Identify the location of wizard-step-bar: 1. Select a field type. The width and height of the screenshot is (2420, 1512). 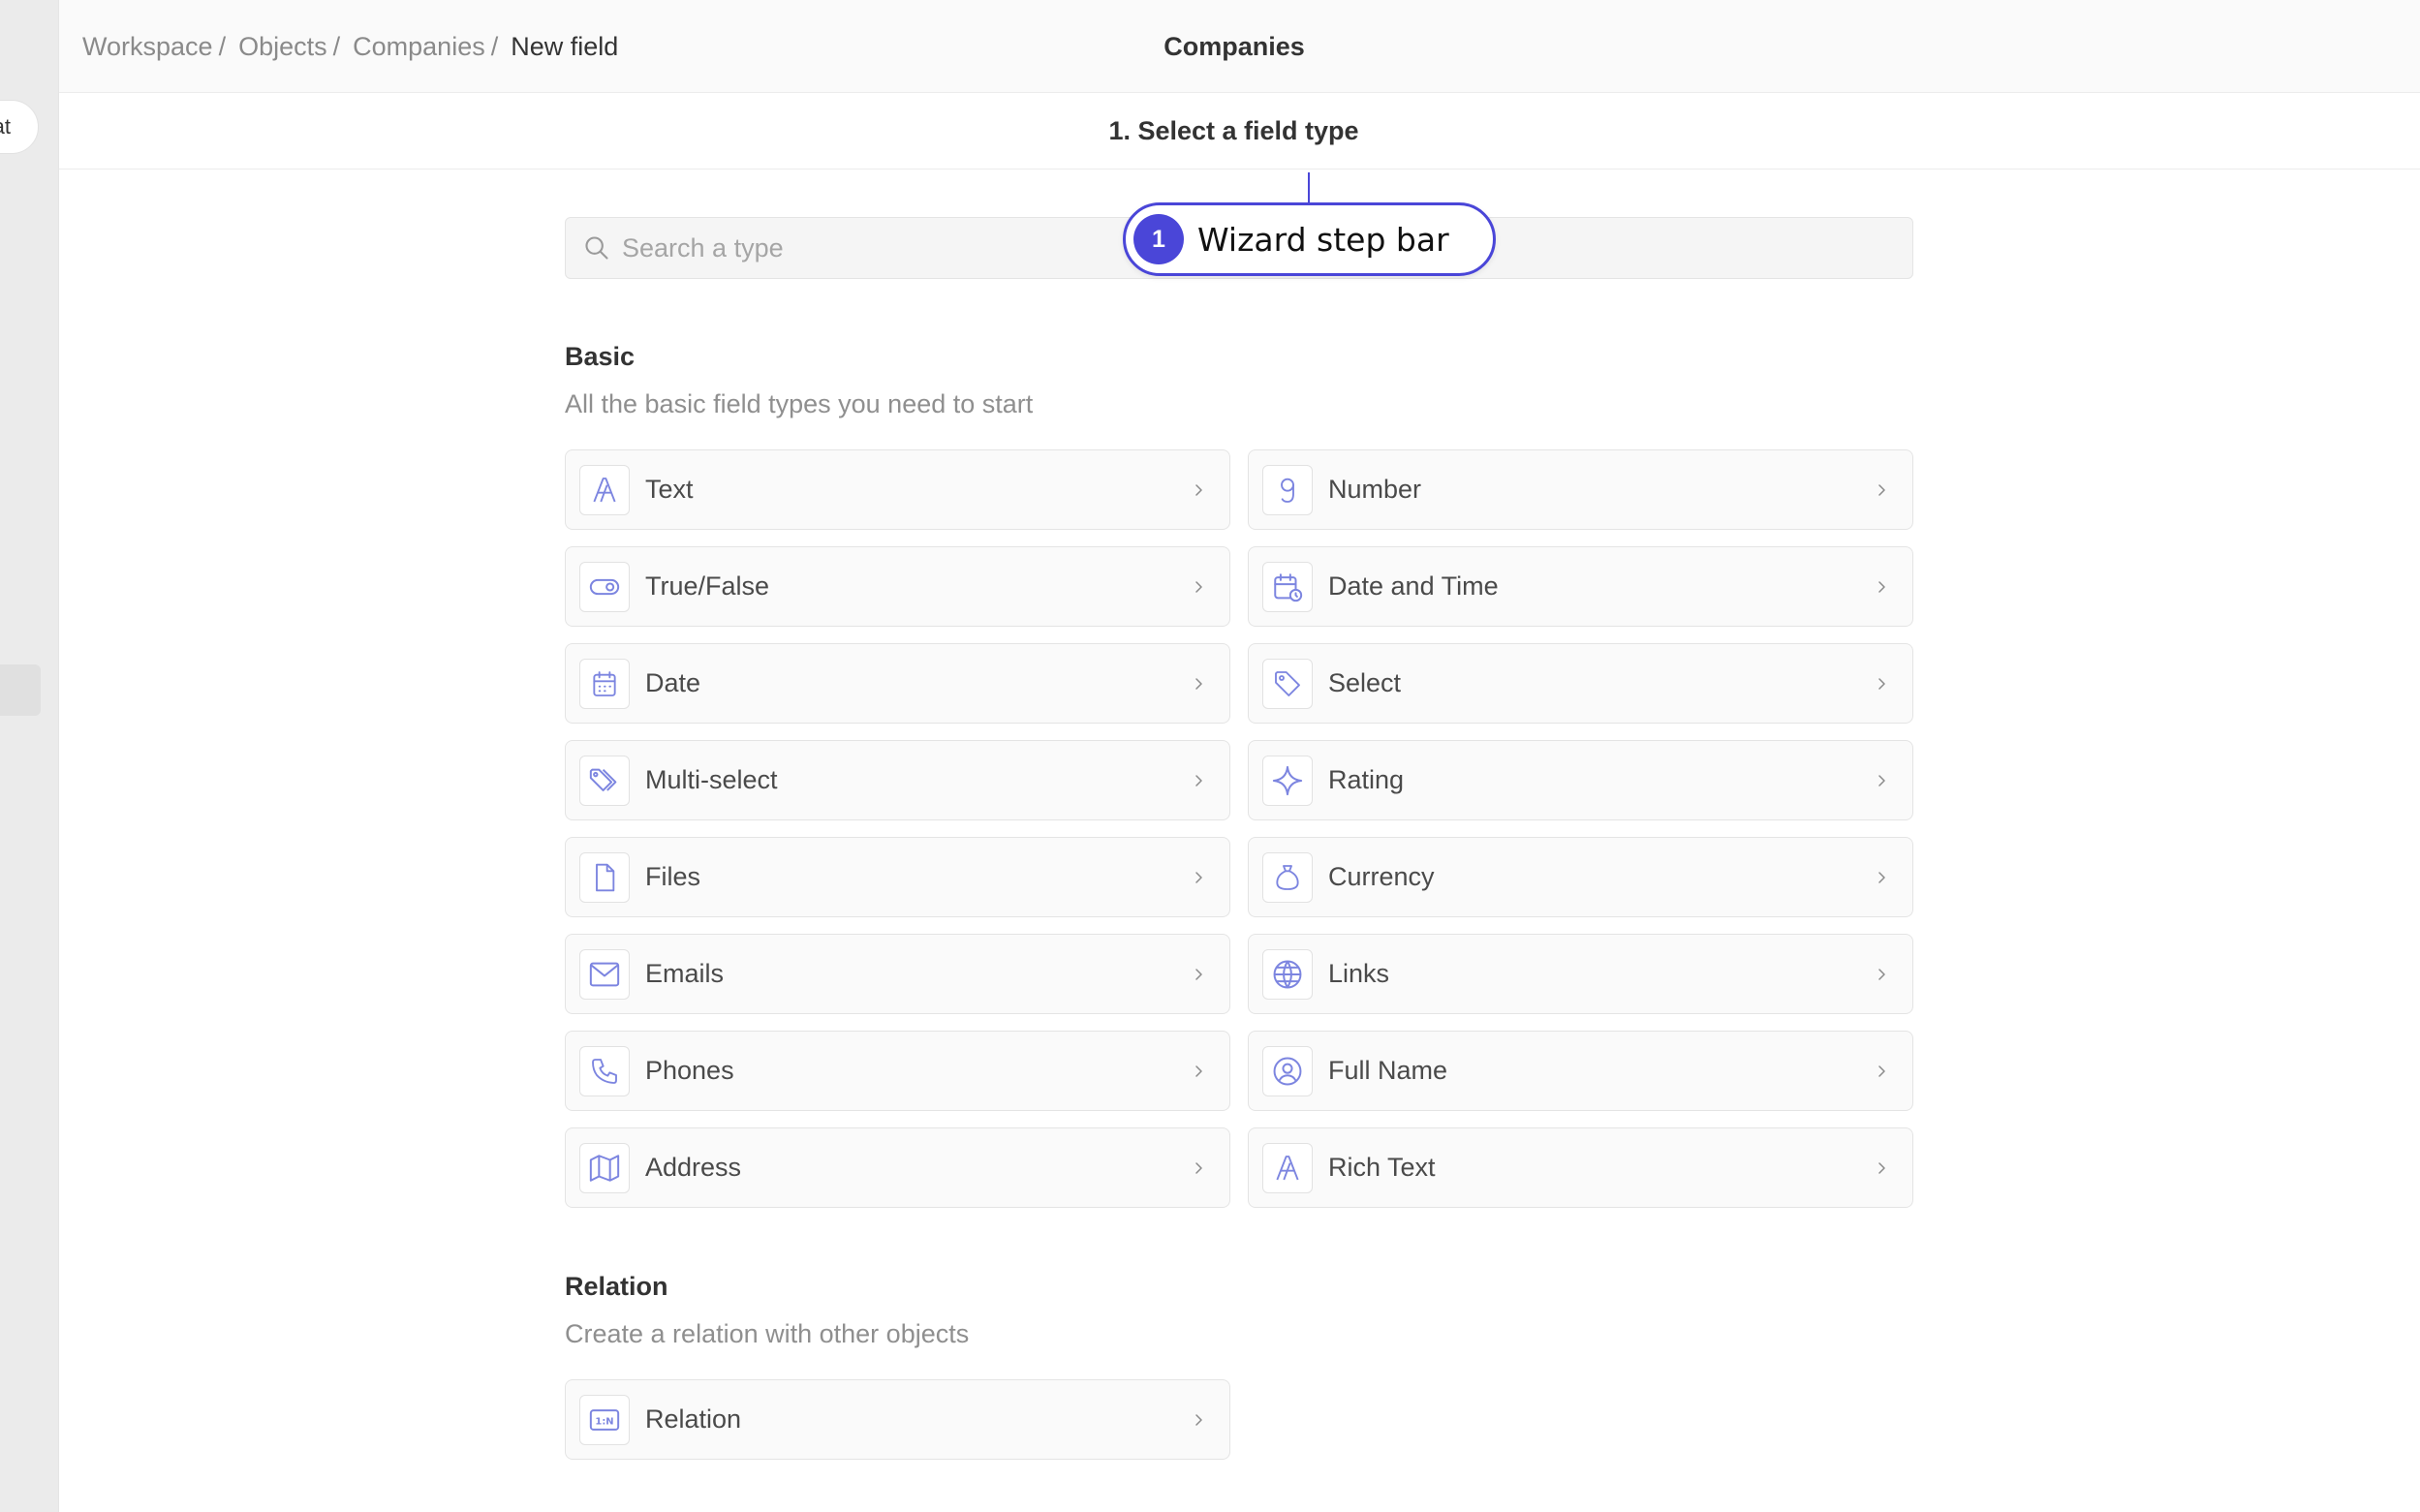
(1239, 131).